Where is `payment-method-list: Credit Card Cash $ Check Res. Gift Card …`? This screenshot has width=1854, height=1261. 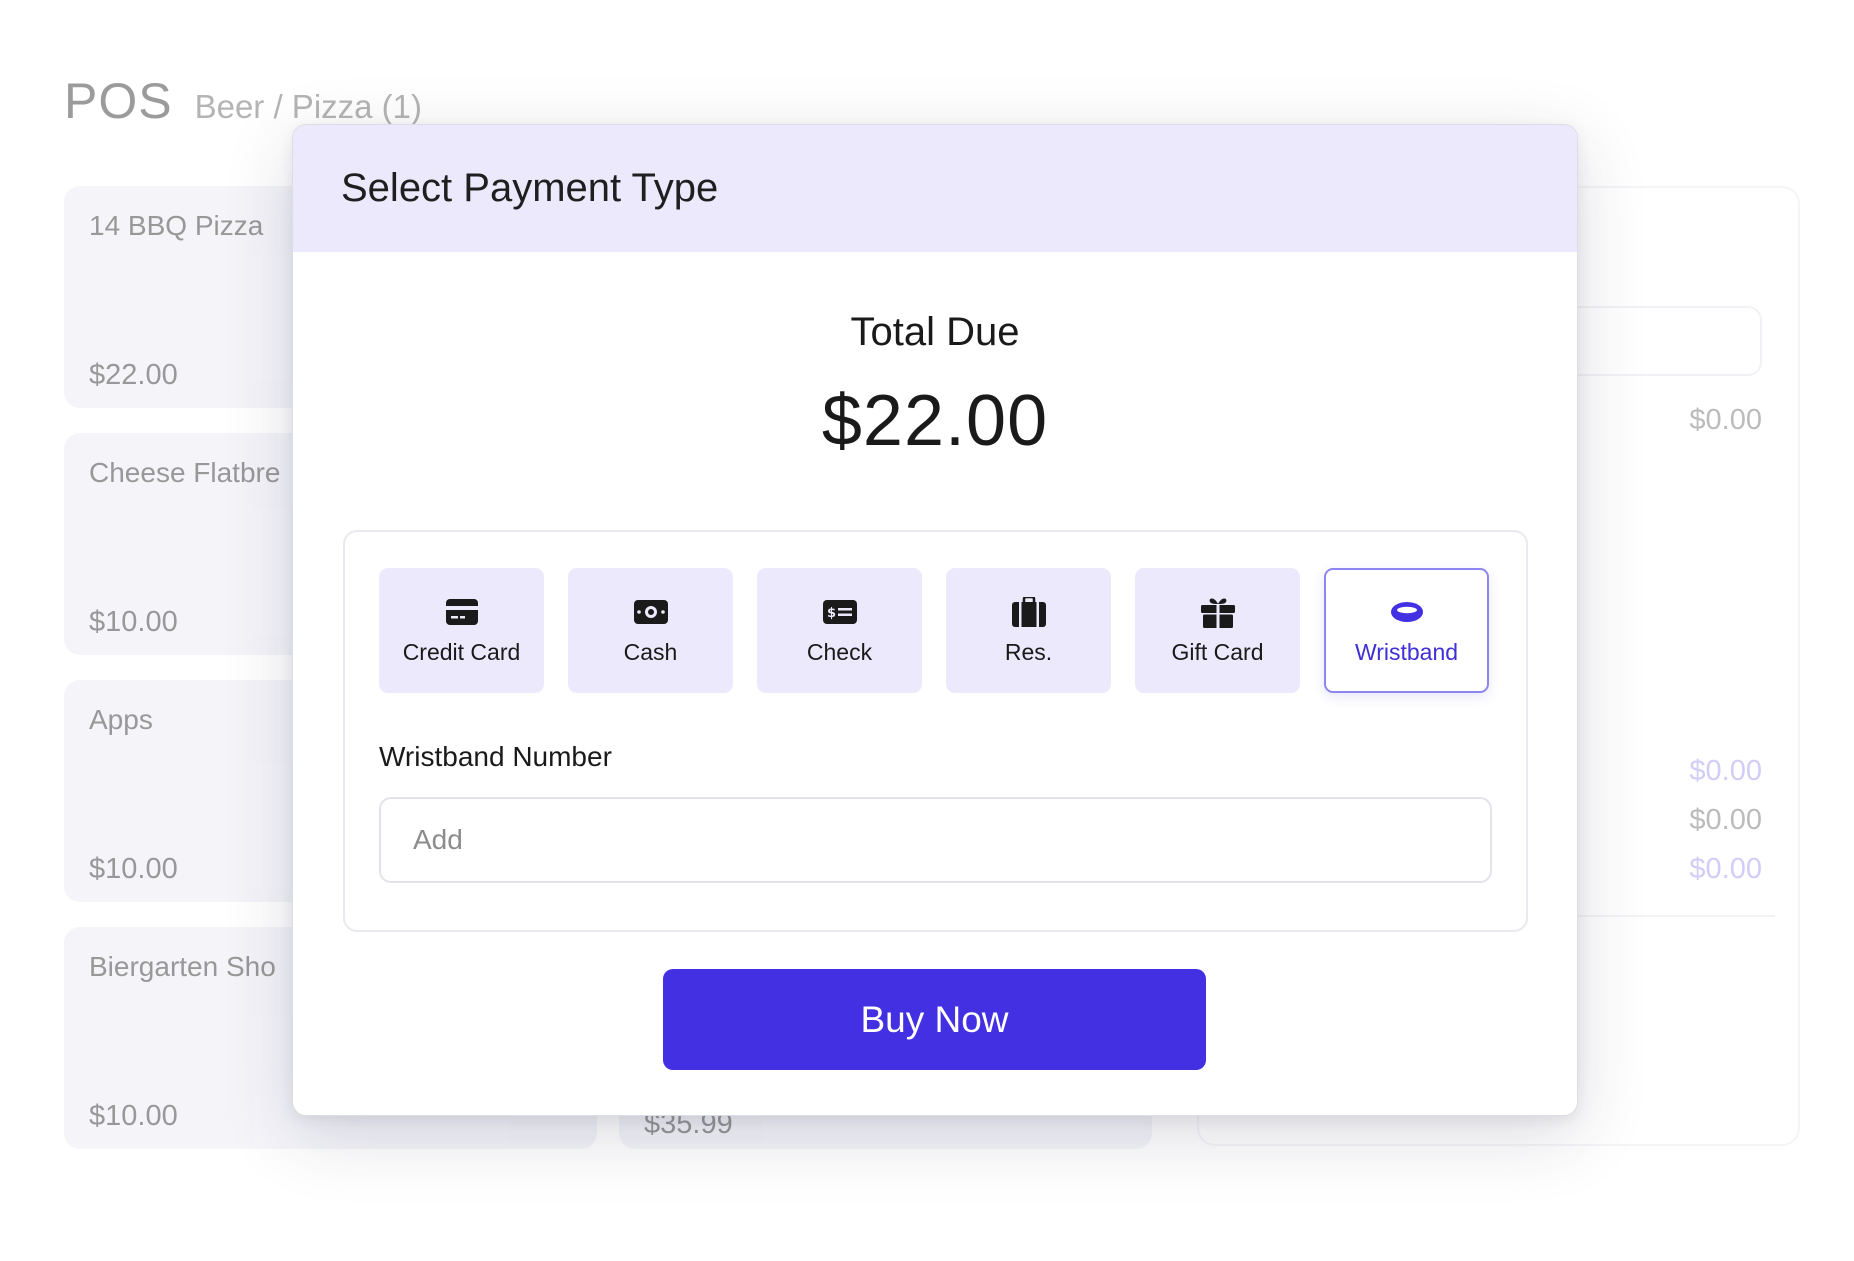 payment-method-list: Credit Card Cash $ Check Res. Gift Card … is located at coordinates (934, 630).